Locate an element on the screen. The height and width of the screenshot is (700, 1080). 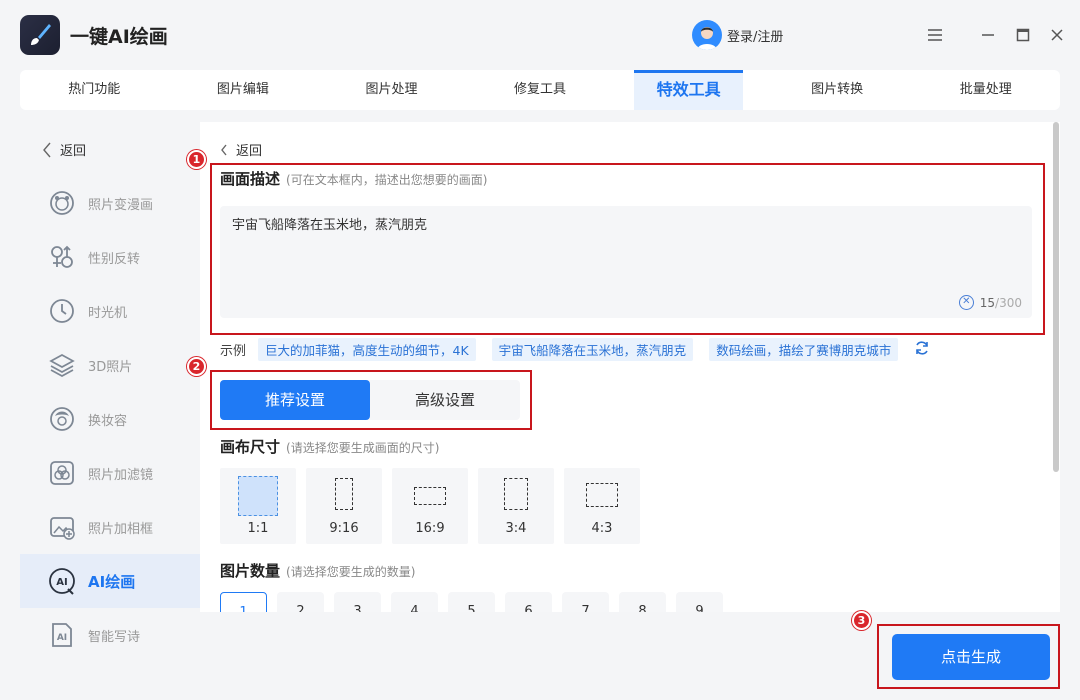
sidebar-item-makeup: 换妆容 is located at coordinates (110, 419).